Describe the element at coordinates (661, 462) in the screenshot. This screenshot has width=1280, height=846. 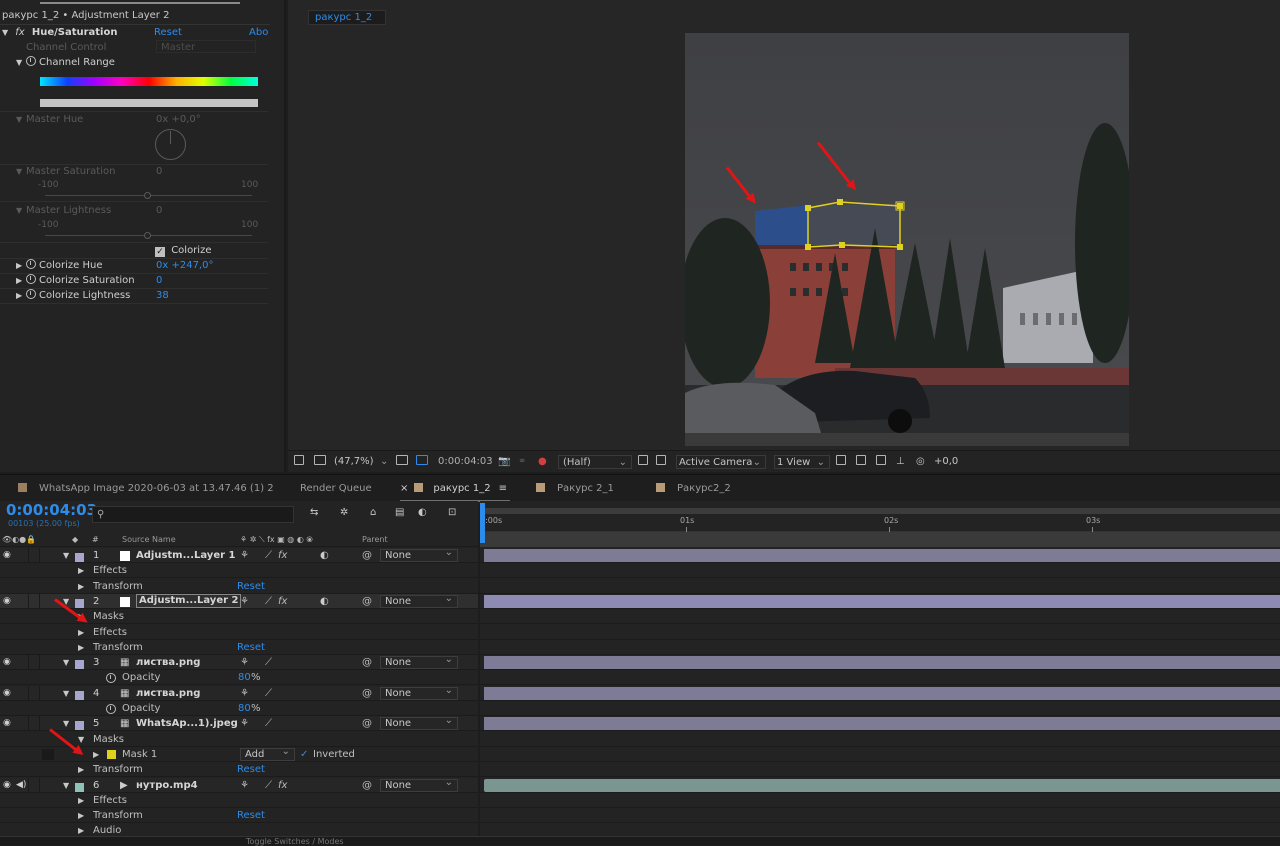
I see `transparency-grid-icon` at that location.